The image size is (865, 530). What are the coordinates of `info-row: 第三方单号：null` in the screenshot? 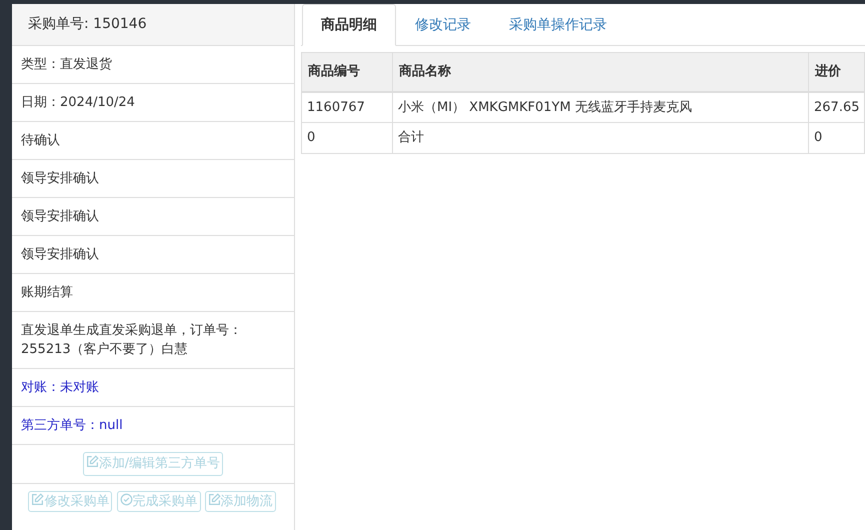 It's located at (153, 426).